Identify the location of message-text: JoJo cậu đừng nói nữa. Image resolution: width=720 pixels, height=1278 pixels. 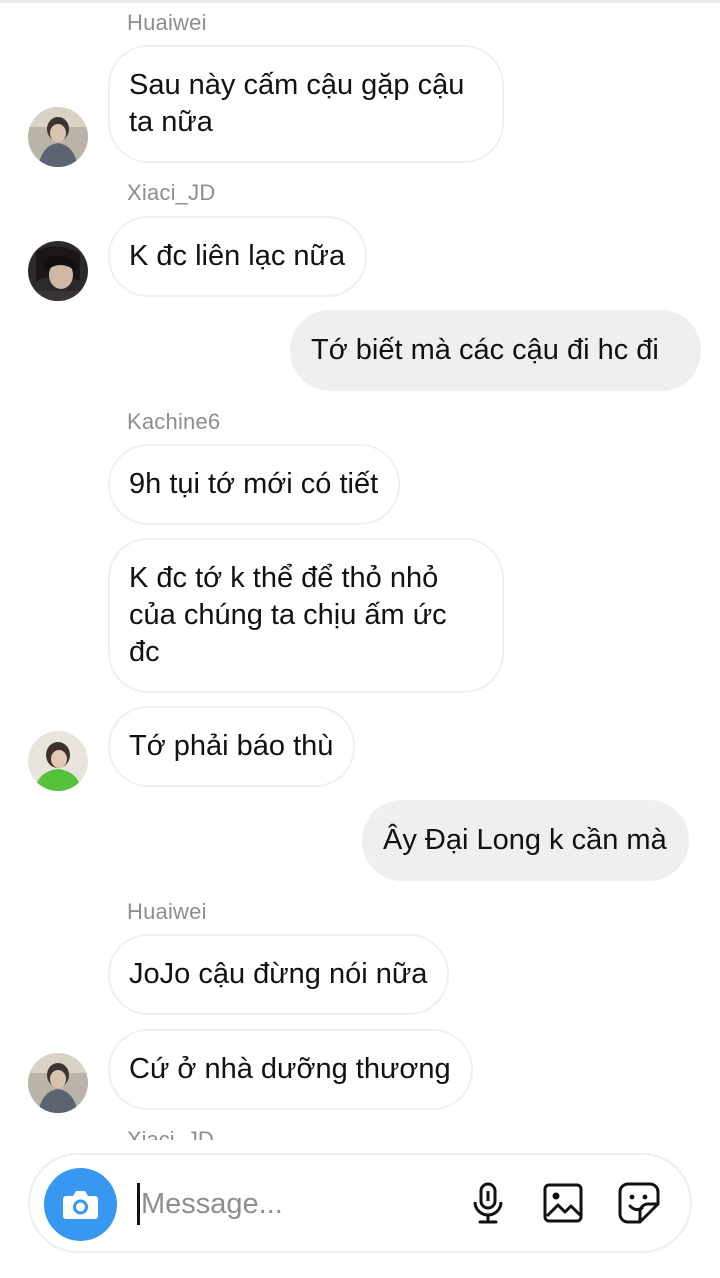
(278, 974).